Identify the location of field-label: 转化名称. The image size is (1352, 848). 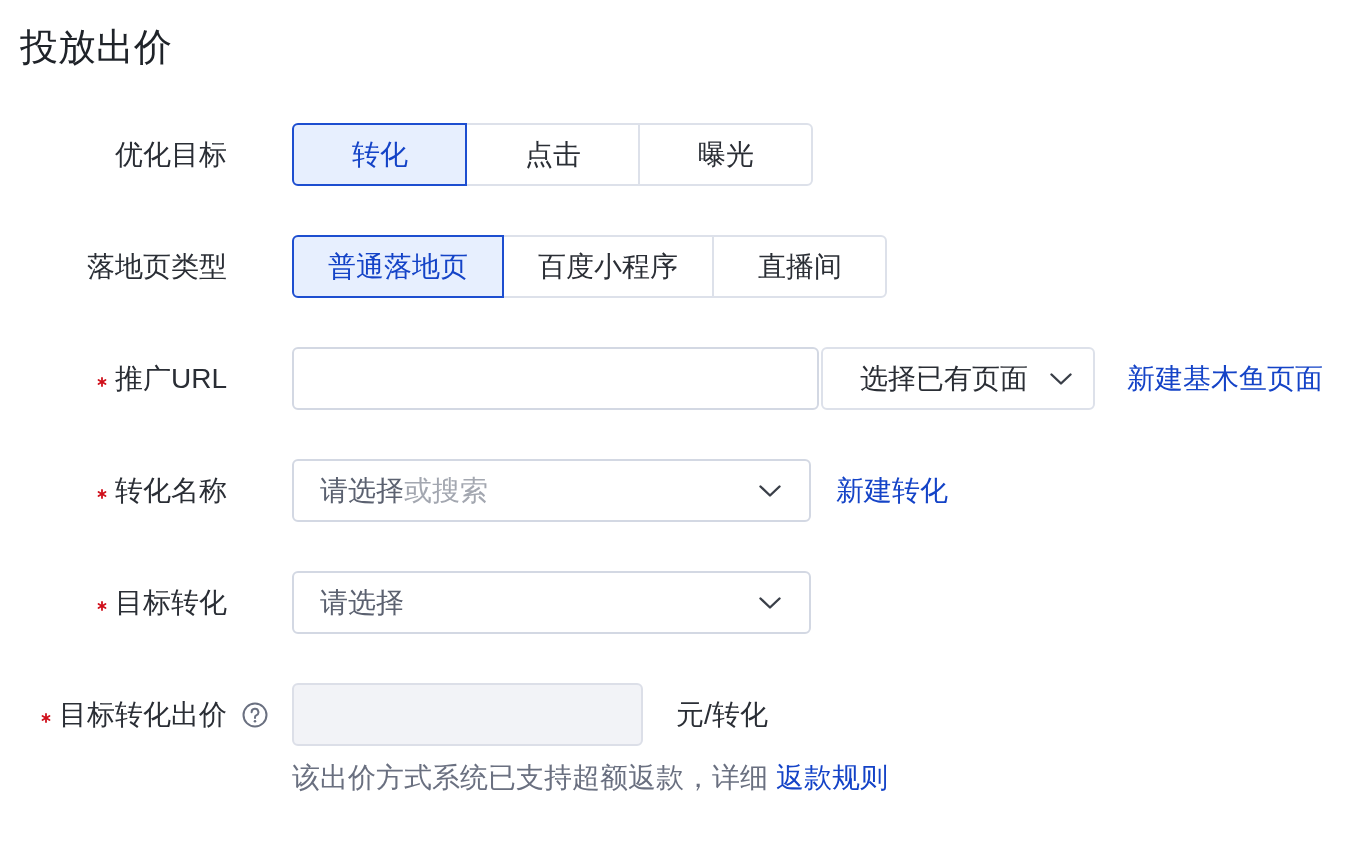
(171, 490).